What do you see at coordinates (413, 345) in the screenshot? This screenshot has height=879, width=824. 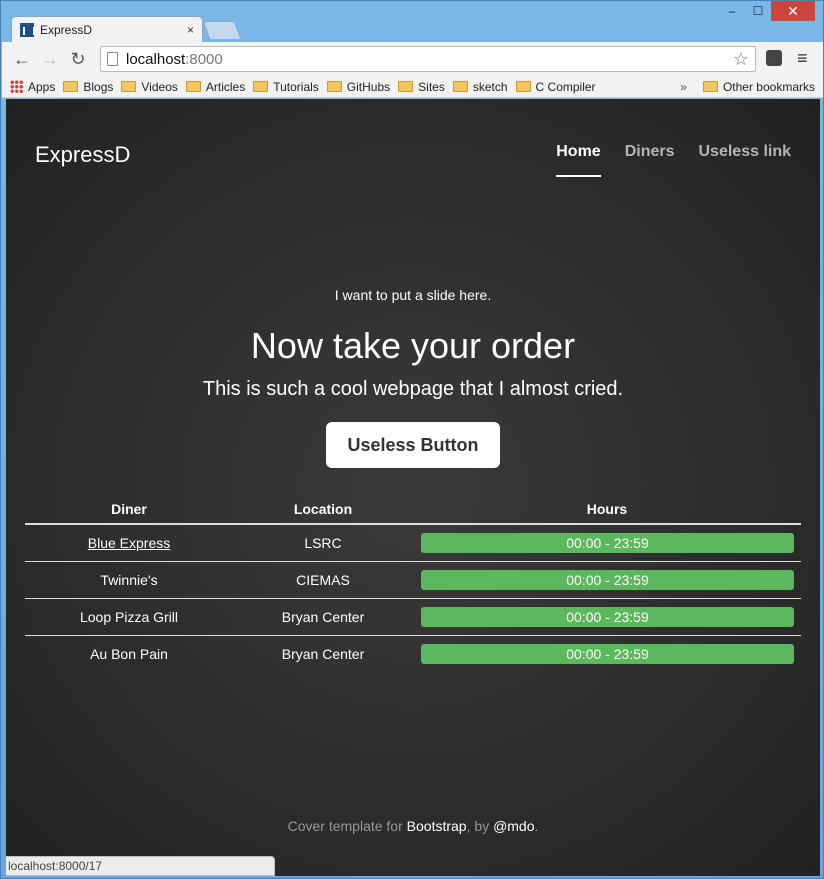 I see `page-title: Now take your order` at bounding box center [413, 345].